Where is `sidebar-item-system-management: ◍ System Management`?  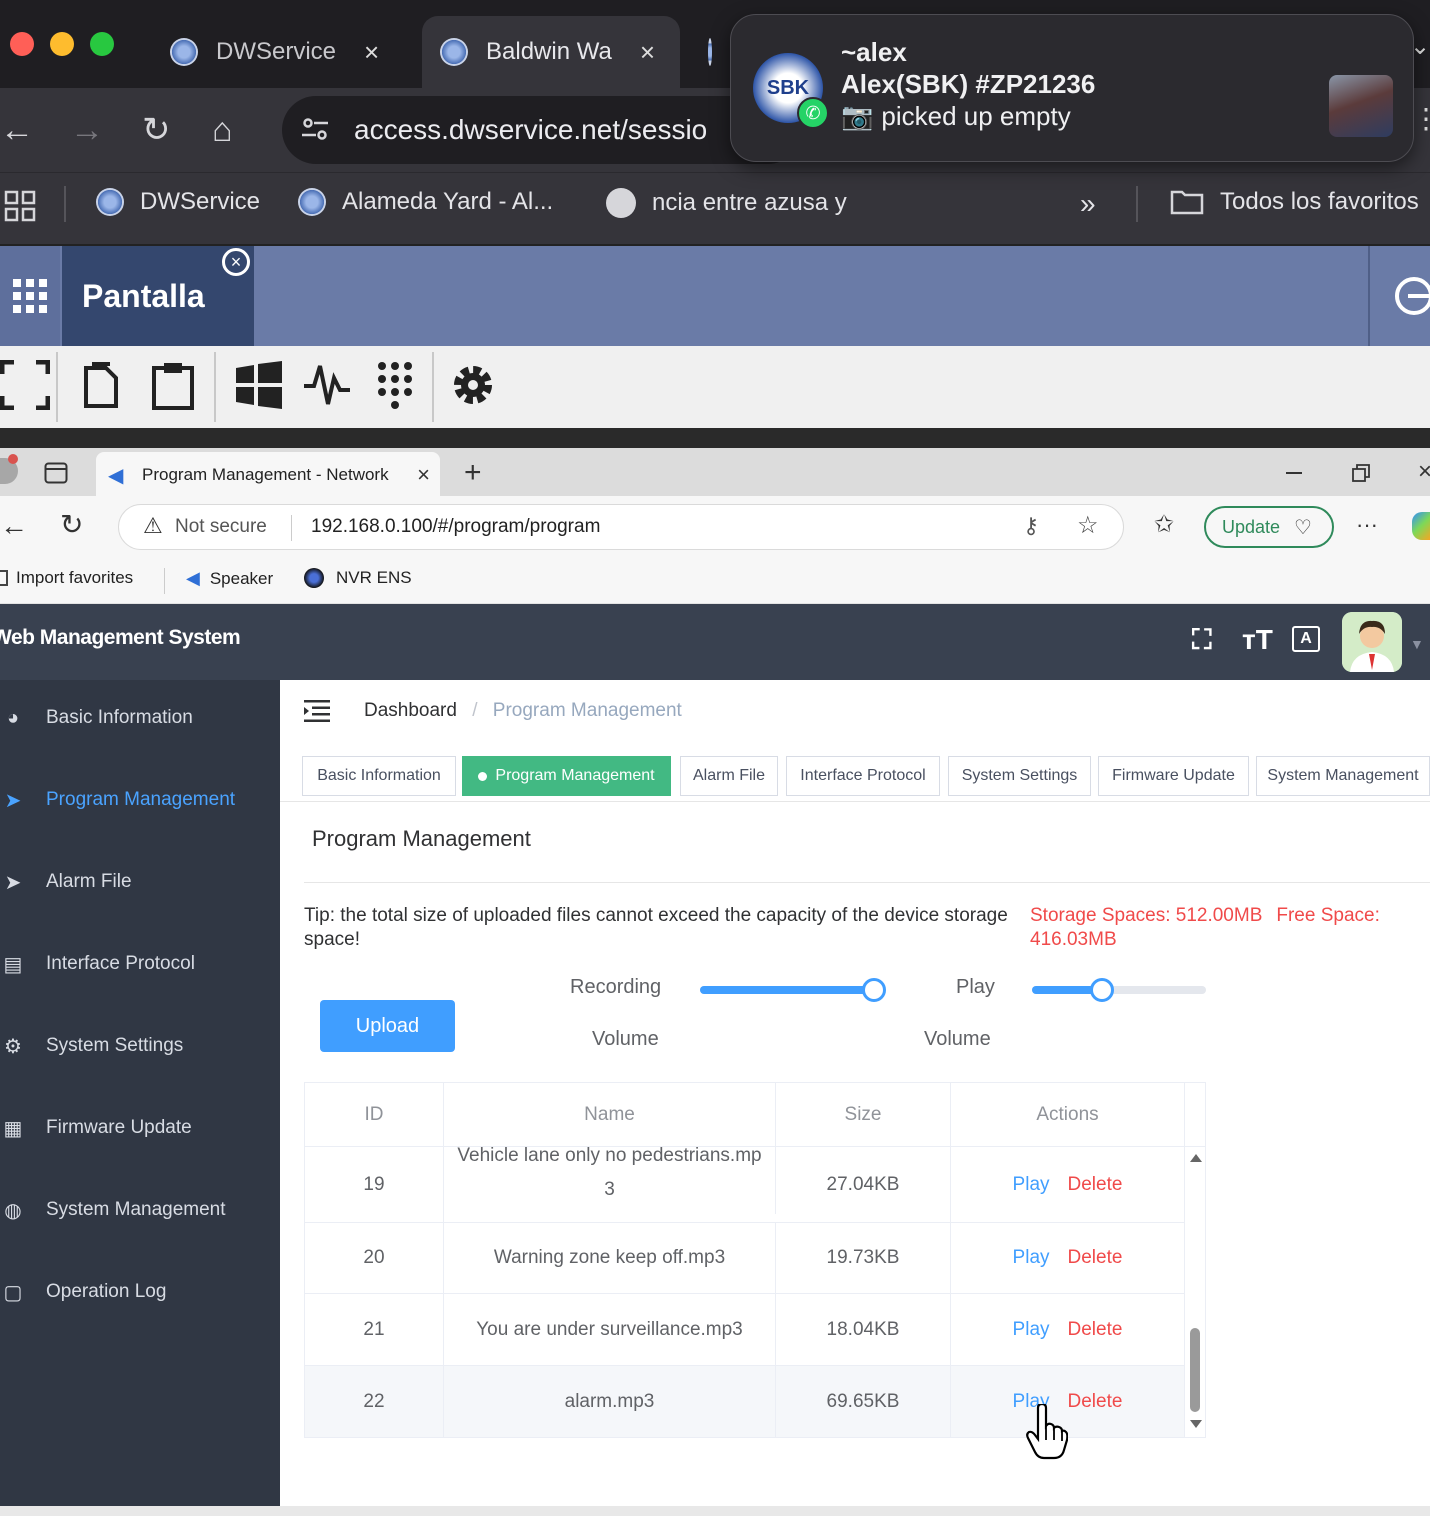
sidebar-item-system-management: ◍ System Management is located at coordinates (140, 1210).